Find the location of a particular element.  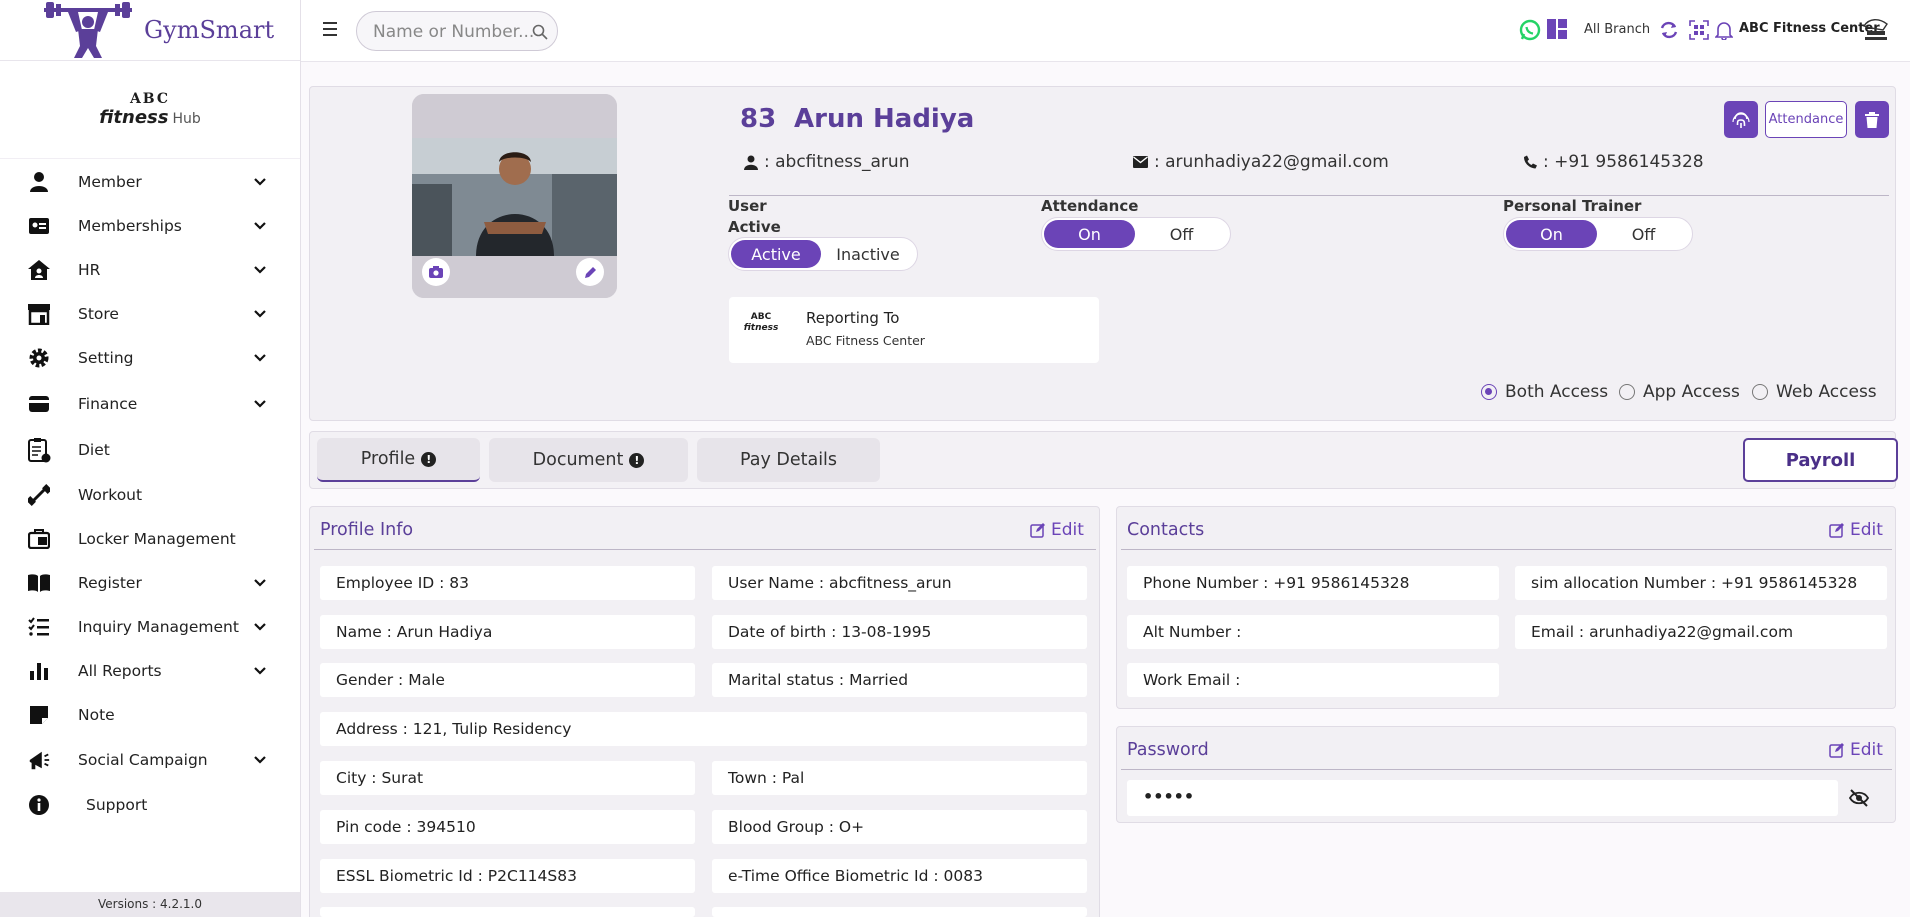

personal-trainer-toggle: On Off is located at coordinates (1598, 234).